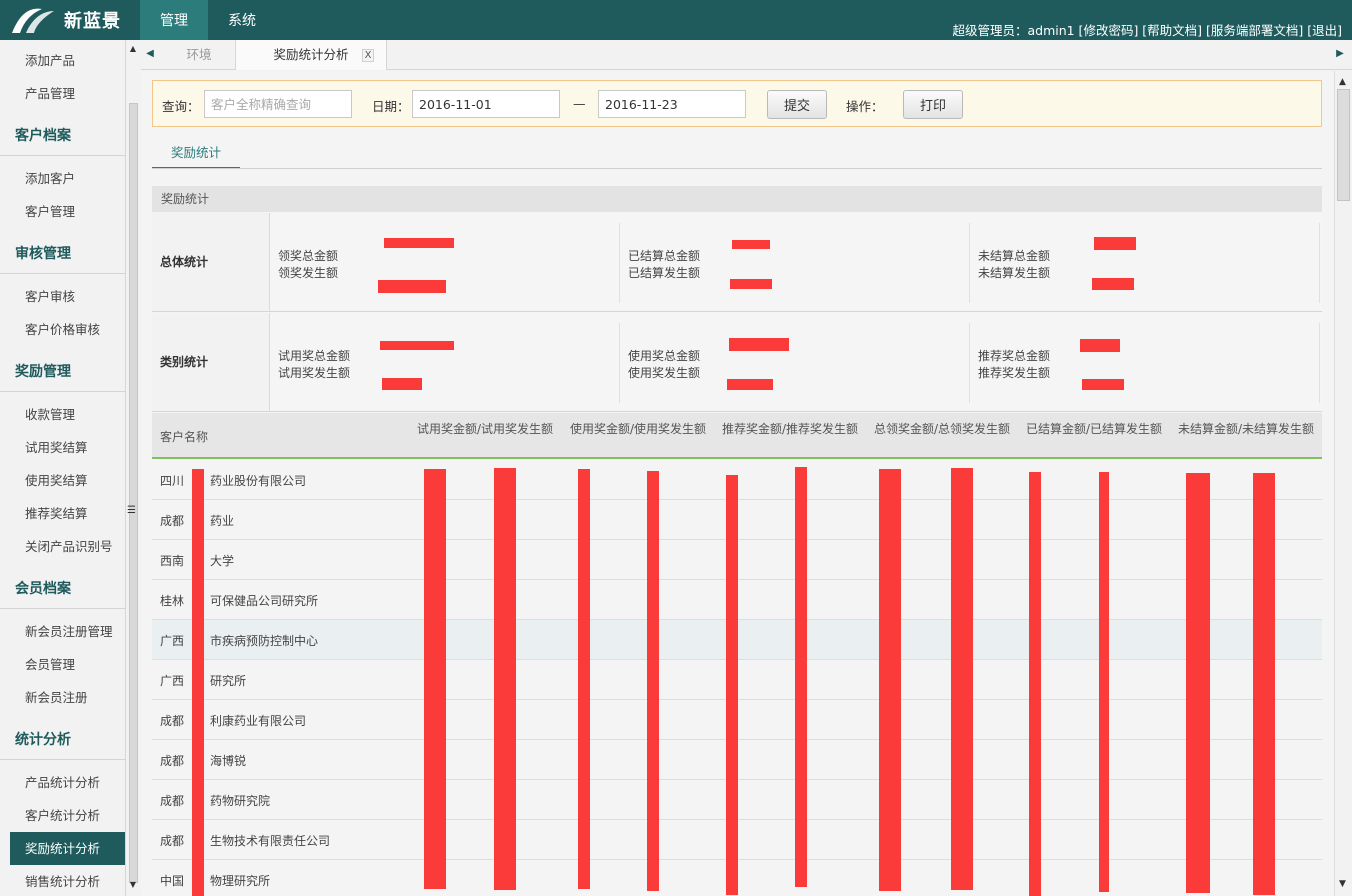 The width and height of the screenshot is (1352, 896). I want to click on sidebar-group-stats: 统计分析, so click(62, 740).